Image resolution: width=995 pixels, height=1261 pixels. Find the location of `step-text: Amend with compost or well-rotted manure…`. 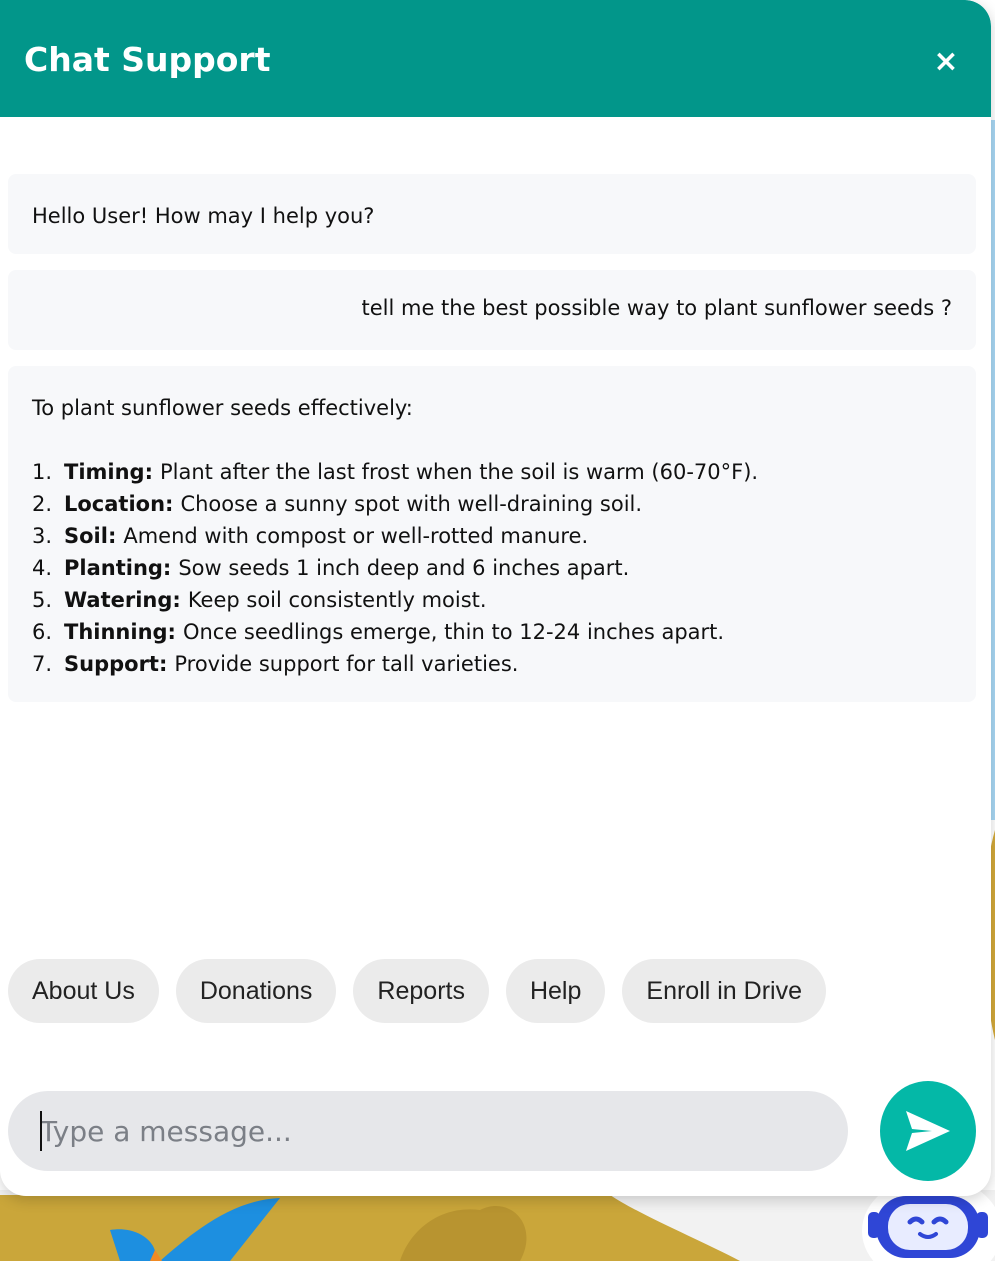

step-text: Amend with compost or well-rotted manure… is located at coordinates (356, 536).